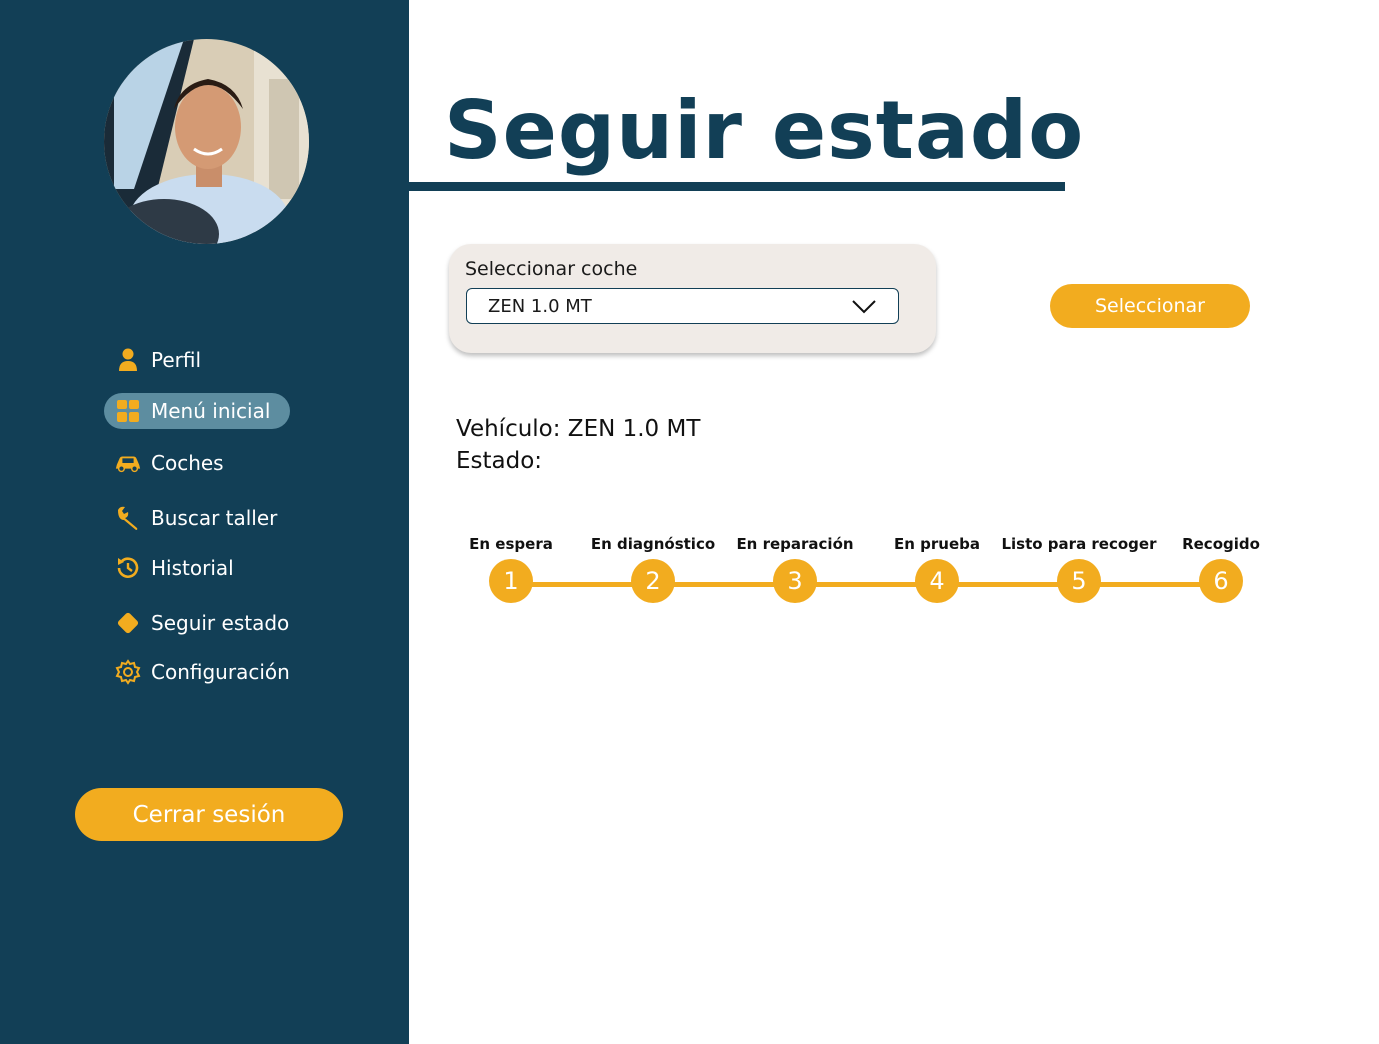 The width and height of the screenshot is (1379, 1044). Describe the element at coordinates (499, 461) in the screenshot. I see `status-text: Estado:` at that location.